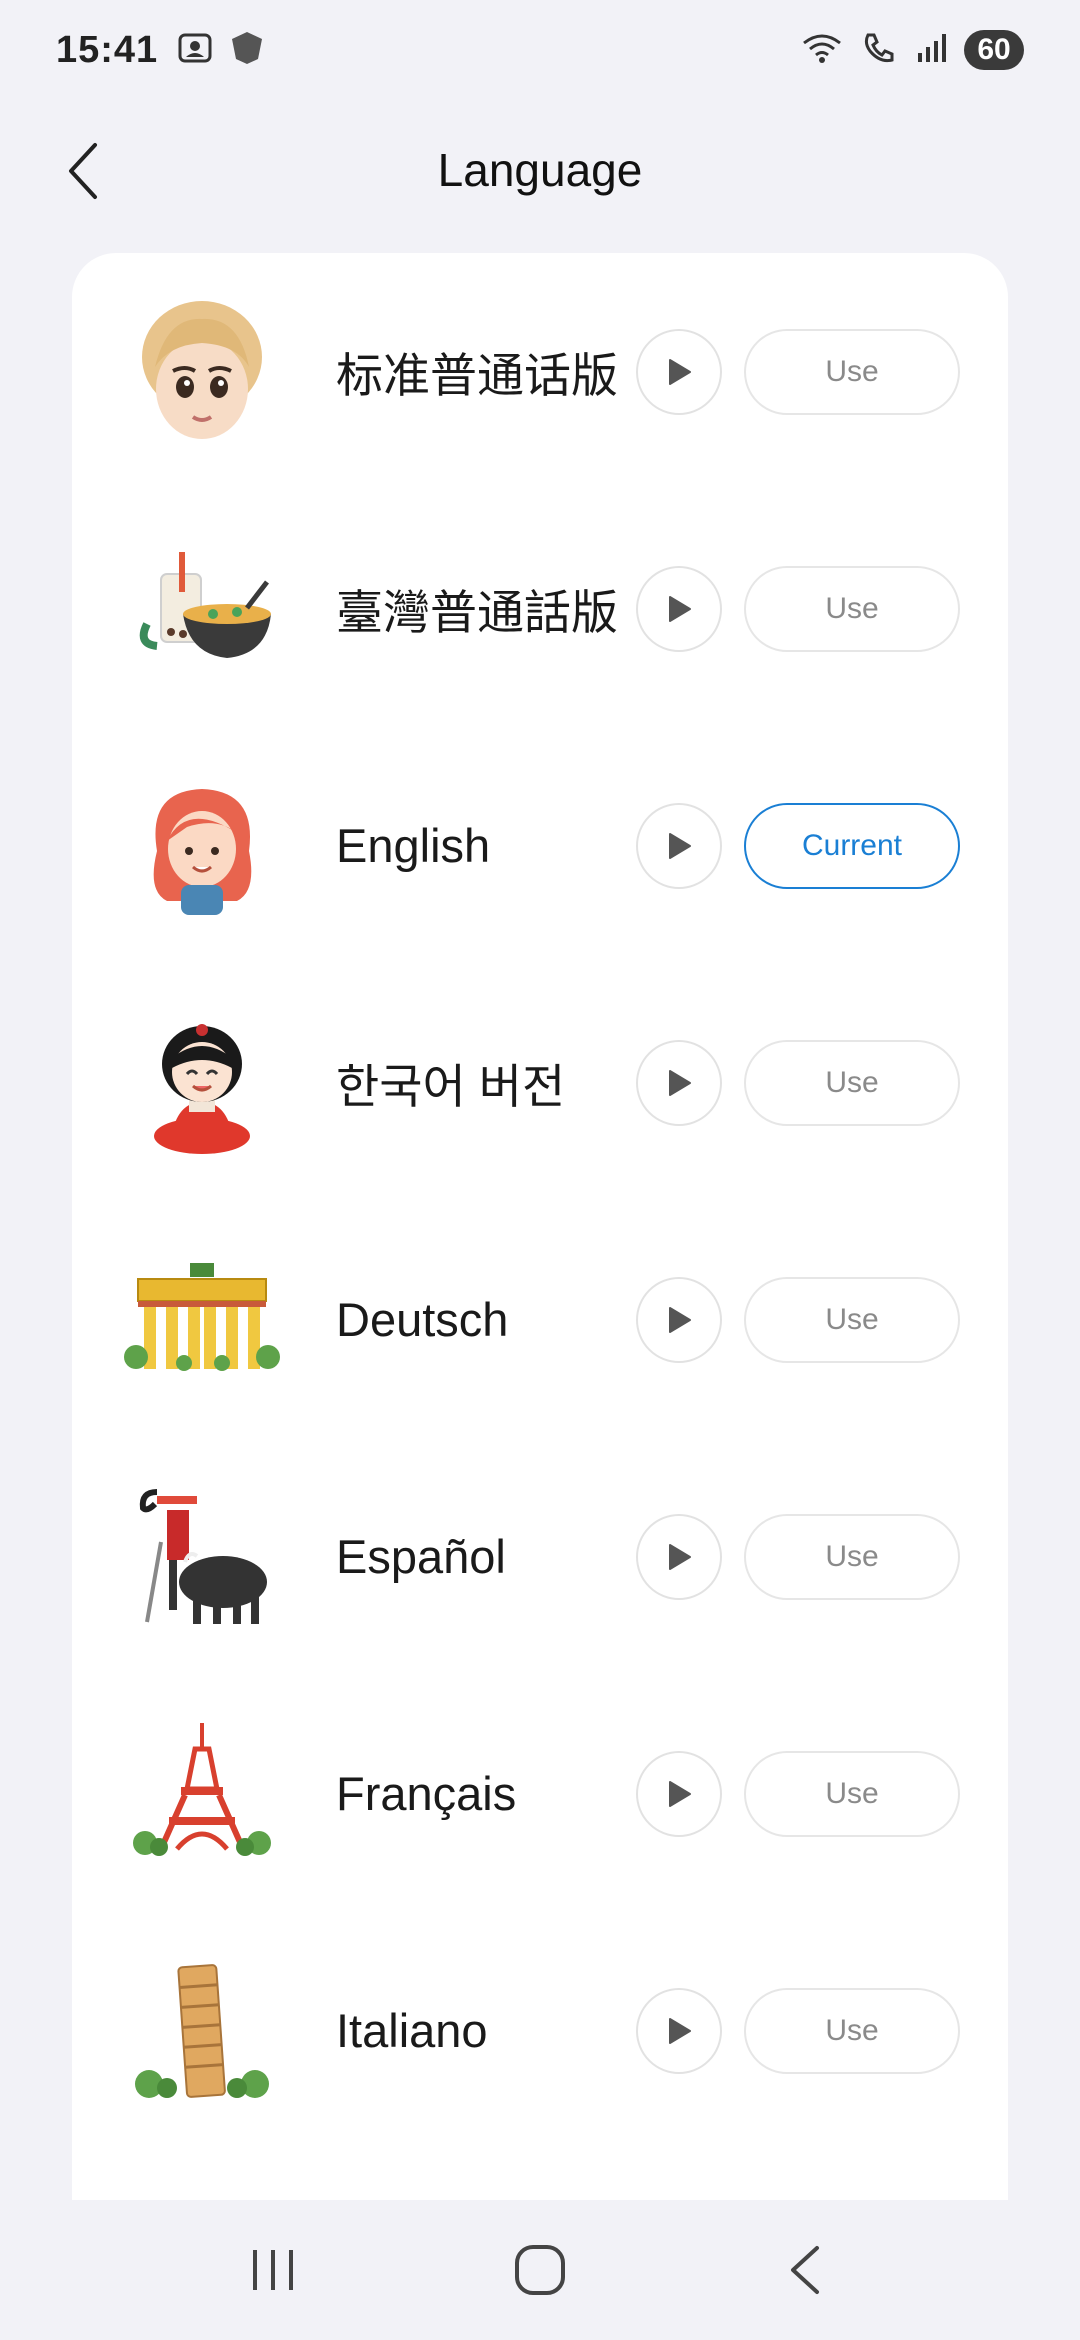 The image size is (1080, 2340). Describe the element at coordinates (540, 1793) in the screenshot. I see `language-row-french: Français Use` at that location.